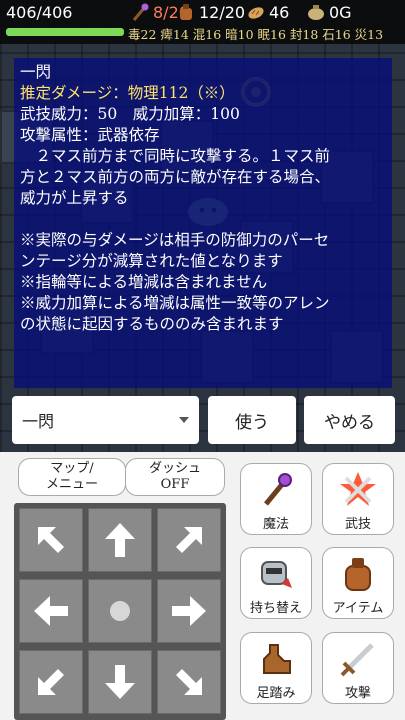 The image size is (405, 720). I want to click on skill-select-dropdown: 一閃, so click(105, 420).